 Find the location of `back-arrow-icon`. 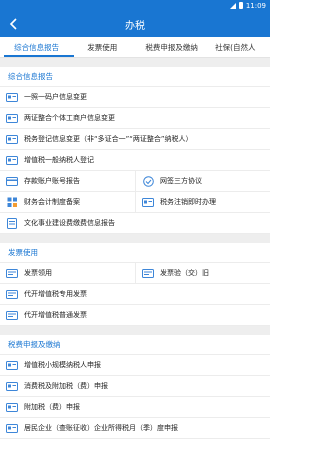

back-arrow-icon is located at coordinates (14, 24).